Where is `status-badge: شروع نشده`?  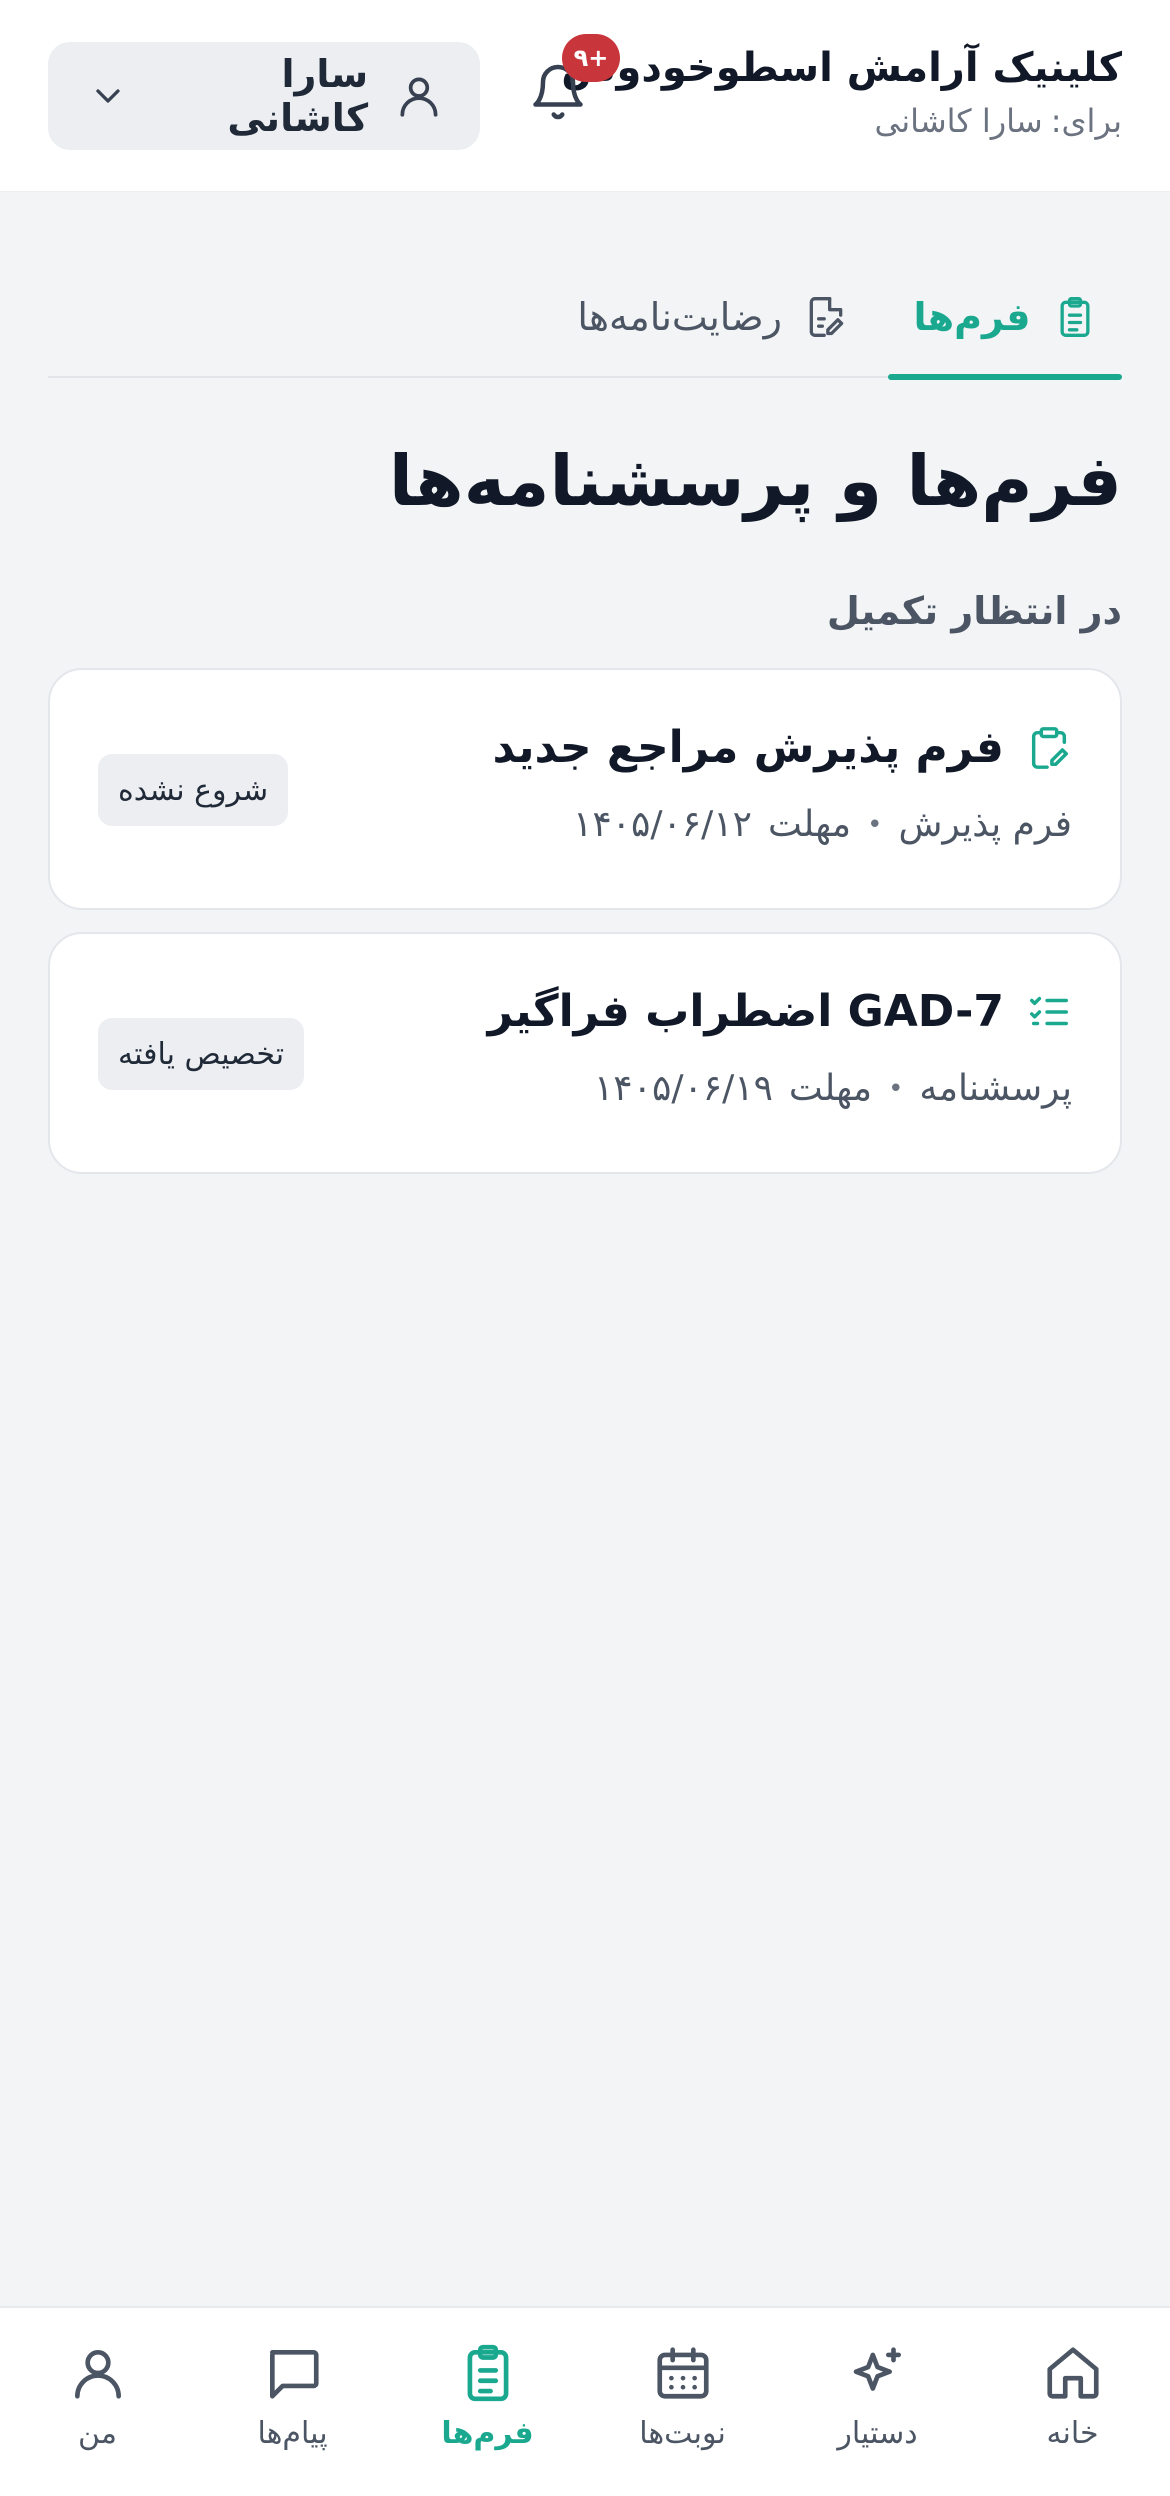
status-badge: شروع نشده is located at coordinates (193, 790).